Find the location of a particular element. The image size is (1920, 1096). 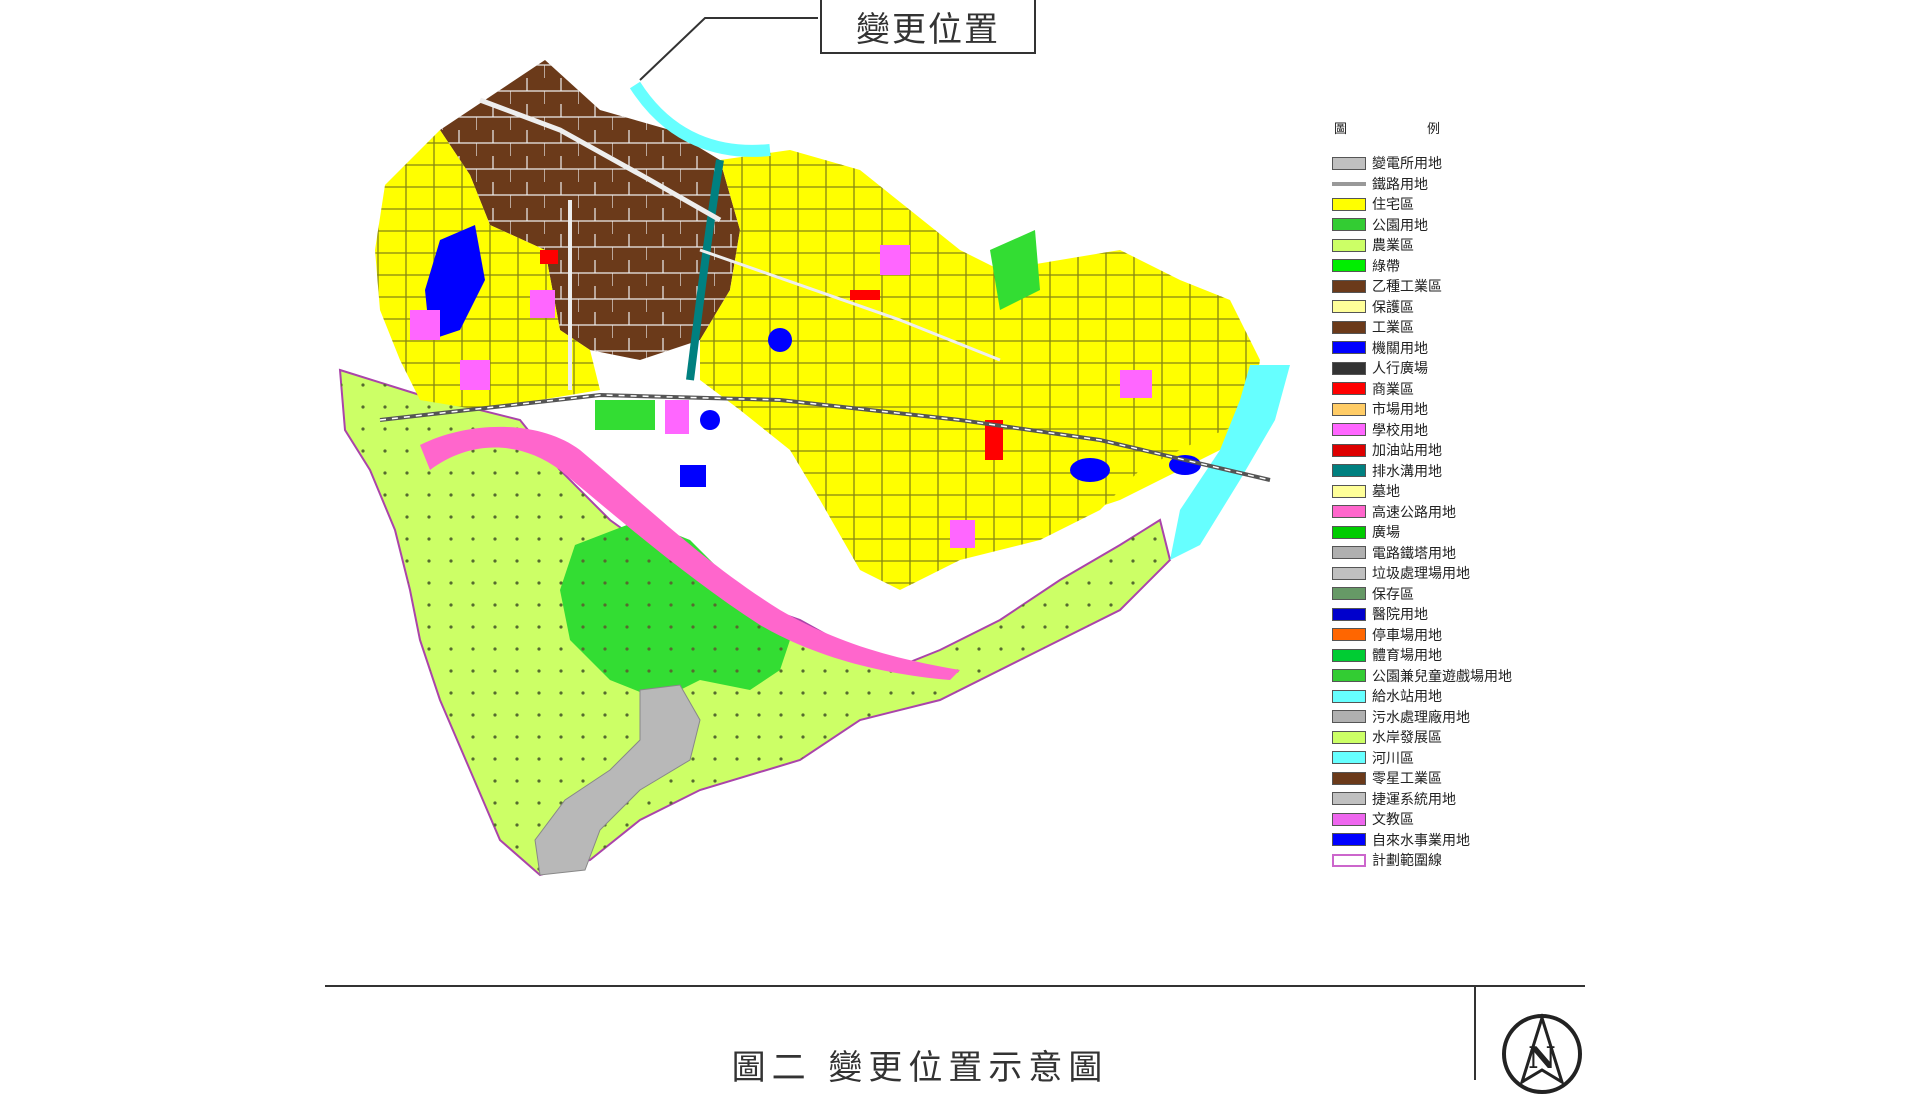

legend-row: 體育場用地 is located at coordinates (1462, 655).